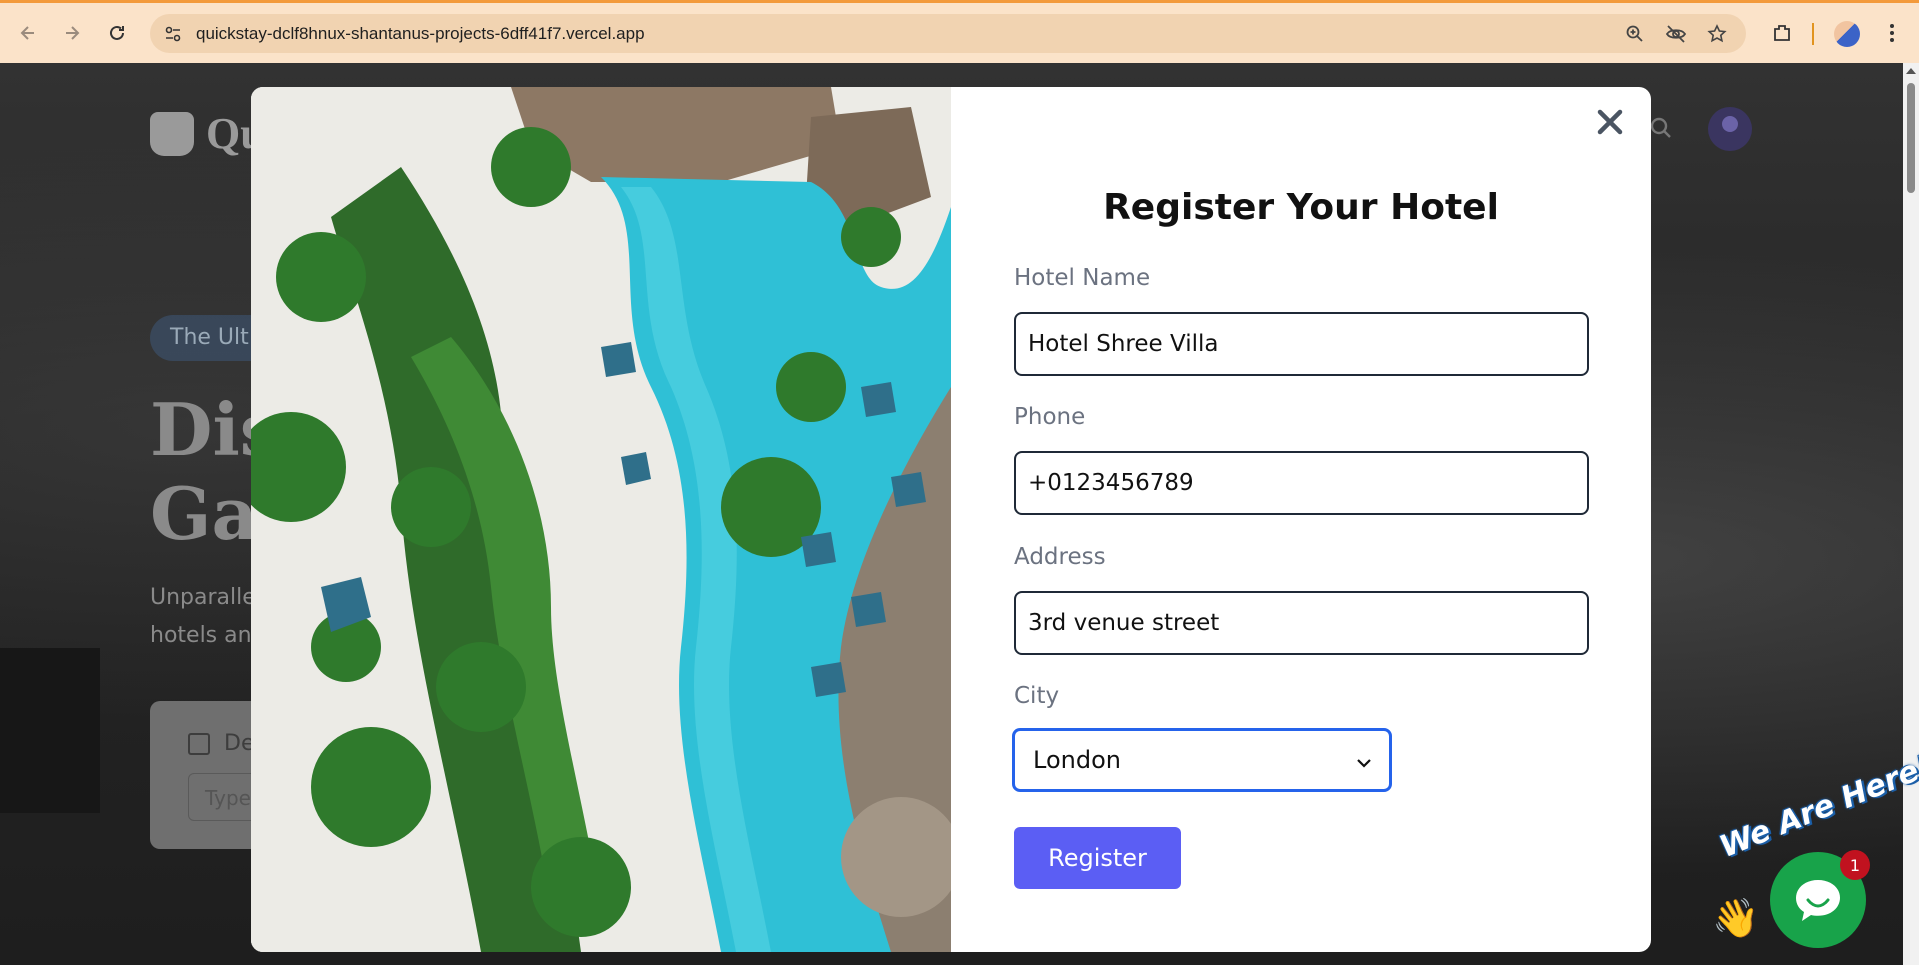  I want to click on search-card: De Type, so click(209, 775).